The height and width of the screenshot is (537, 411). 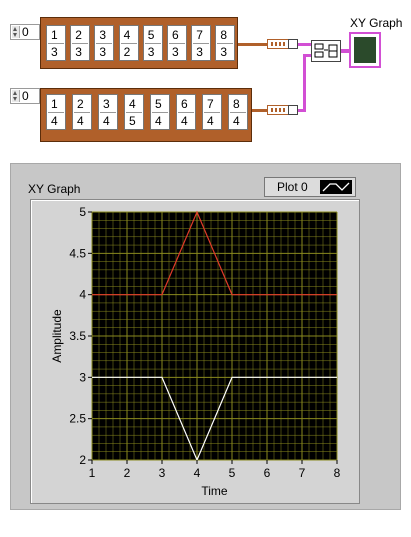 What do you see at coordinates (92, 473) in the screenshot?
I see `x-tick-label: 1` at bounding box center [92, 473].